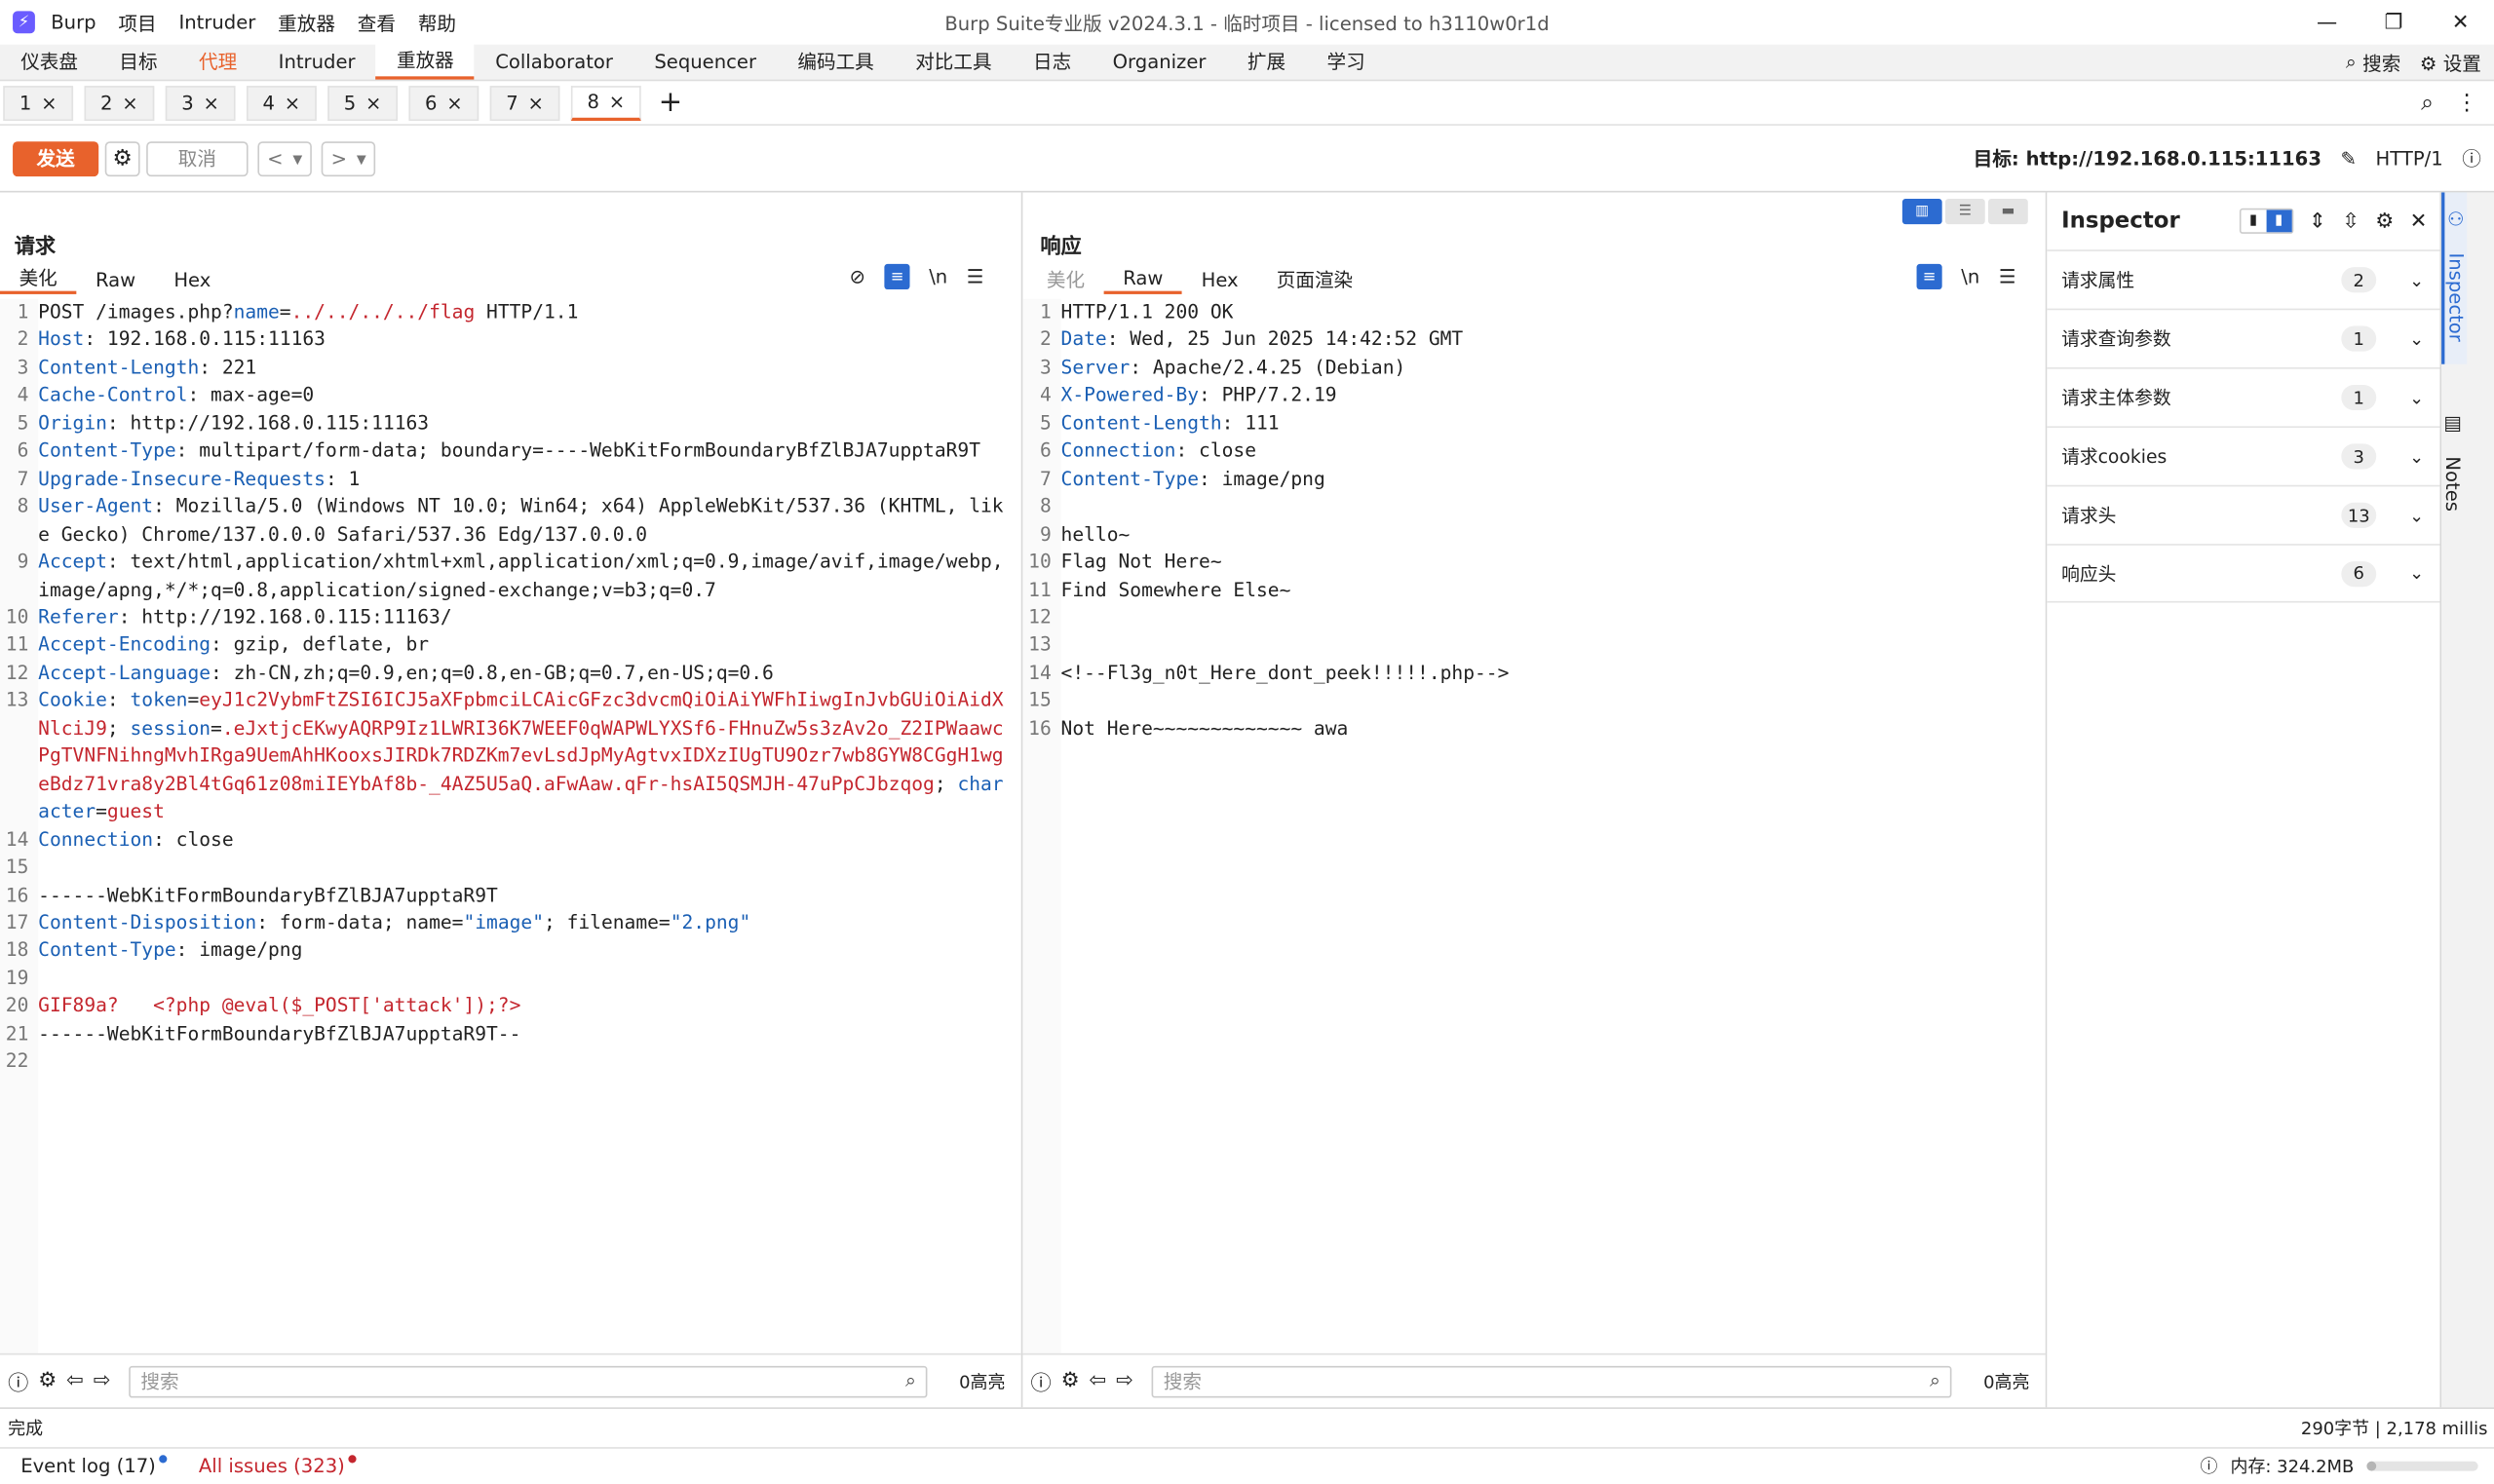 The height and width of the screenshot is (1484, 2494). Describe the element at coordinates (2460, 22) in the screenshot. I see `close-window-icon: ✕` at that location.